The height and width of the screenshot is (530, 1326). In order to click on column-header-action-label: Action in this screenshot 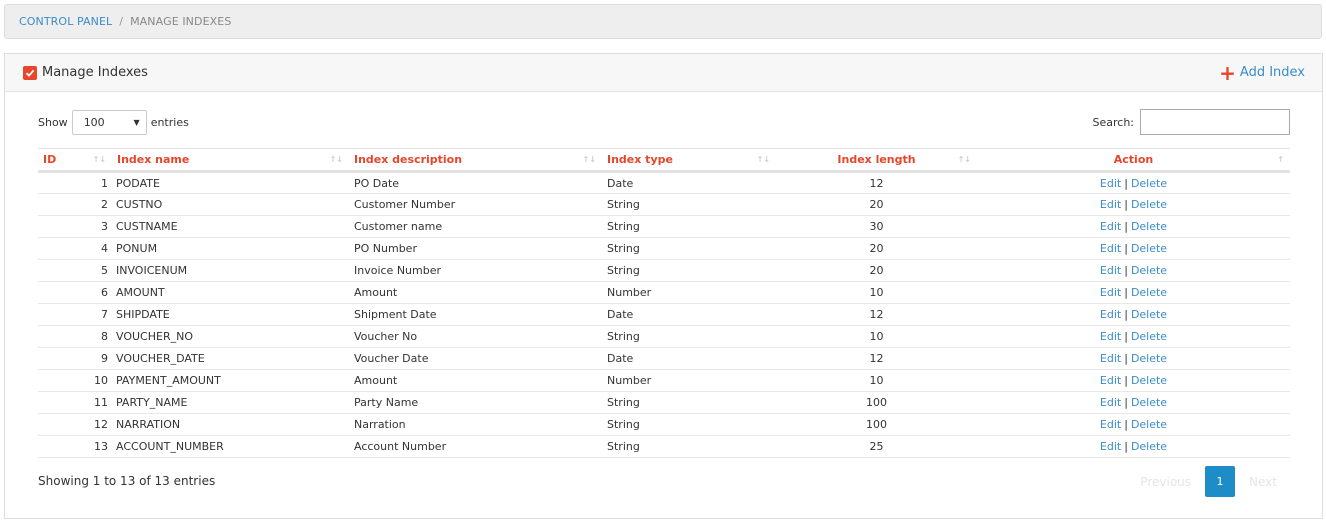, I will do `click(1133, 159)`.